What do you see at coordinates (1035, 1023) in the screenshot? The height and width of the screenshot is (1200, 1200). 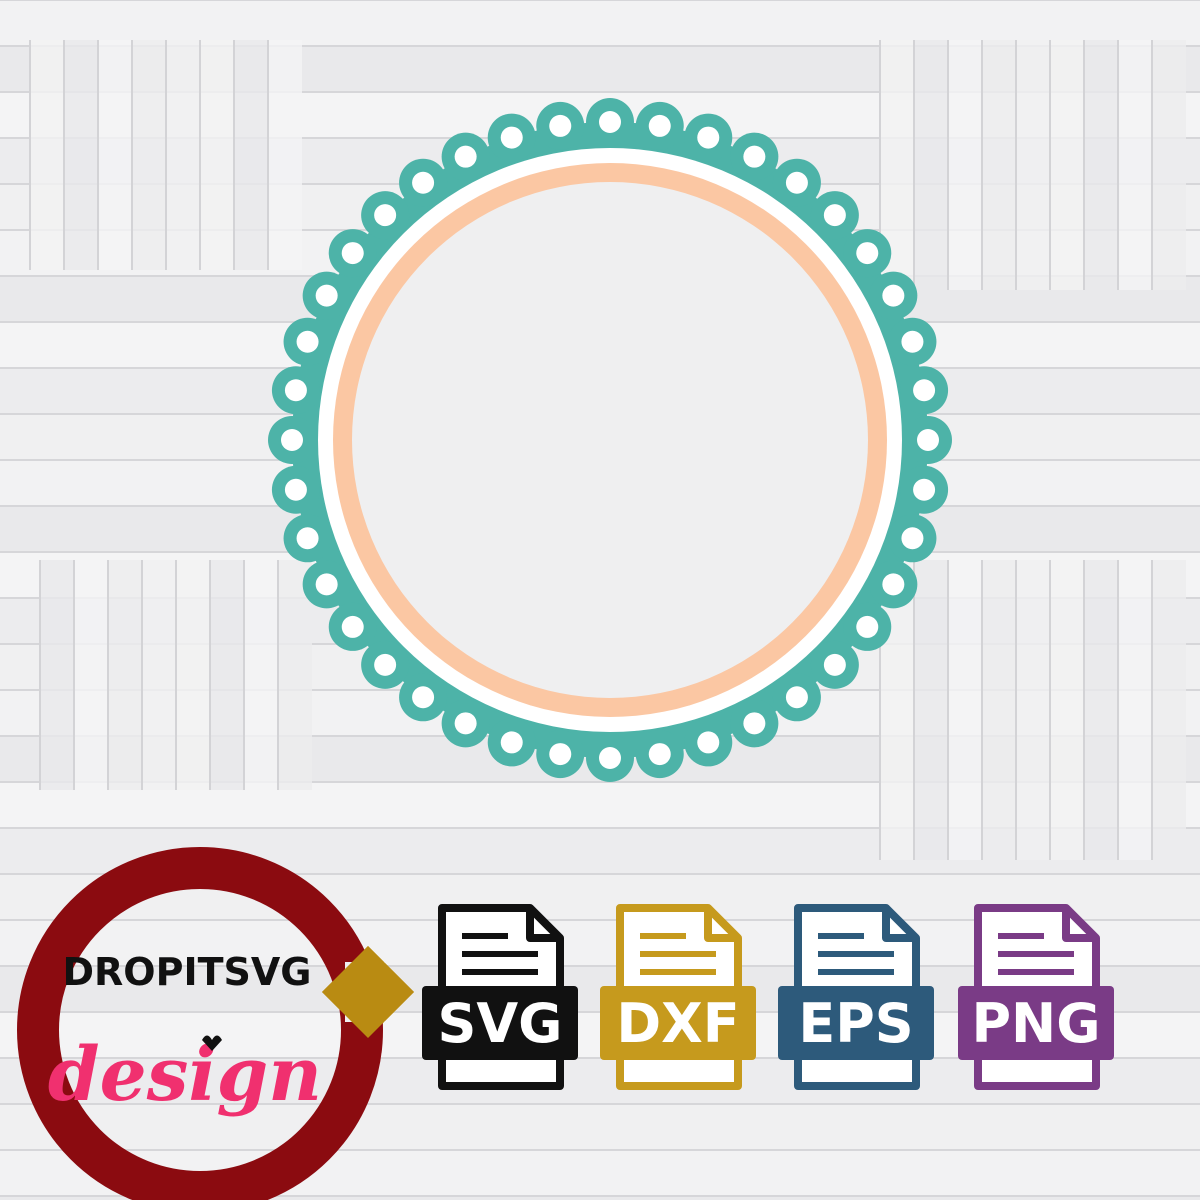 I see `format-label: PNG` at bounding box center [1035, 1023].